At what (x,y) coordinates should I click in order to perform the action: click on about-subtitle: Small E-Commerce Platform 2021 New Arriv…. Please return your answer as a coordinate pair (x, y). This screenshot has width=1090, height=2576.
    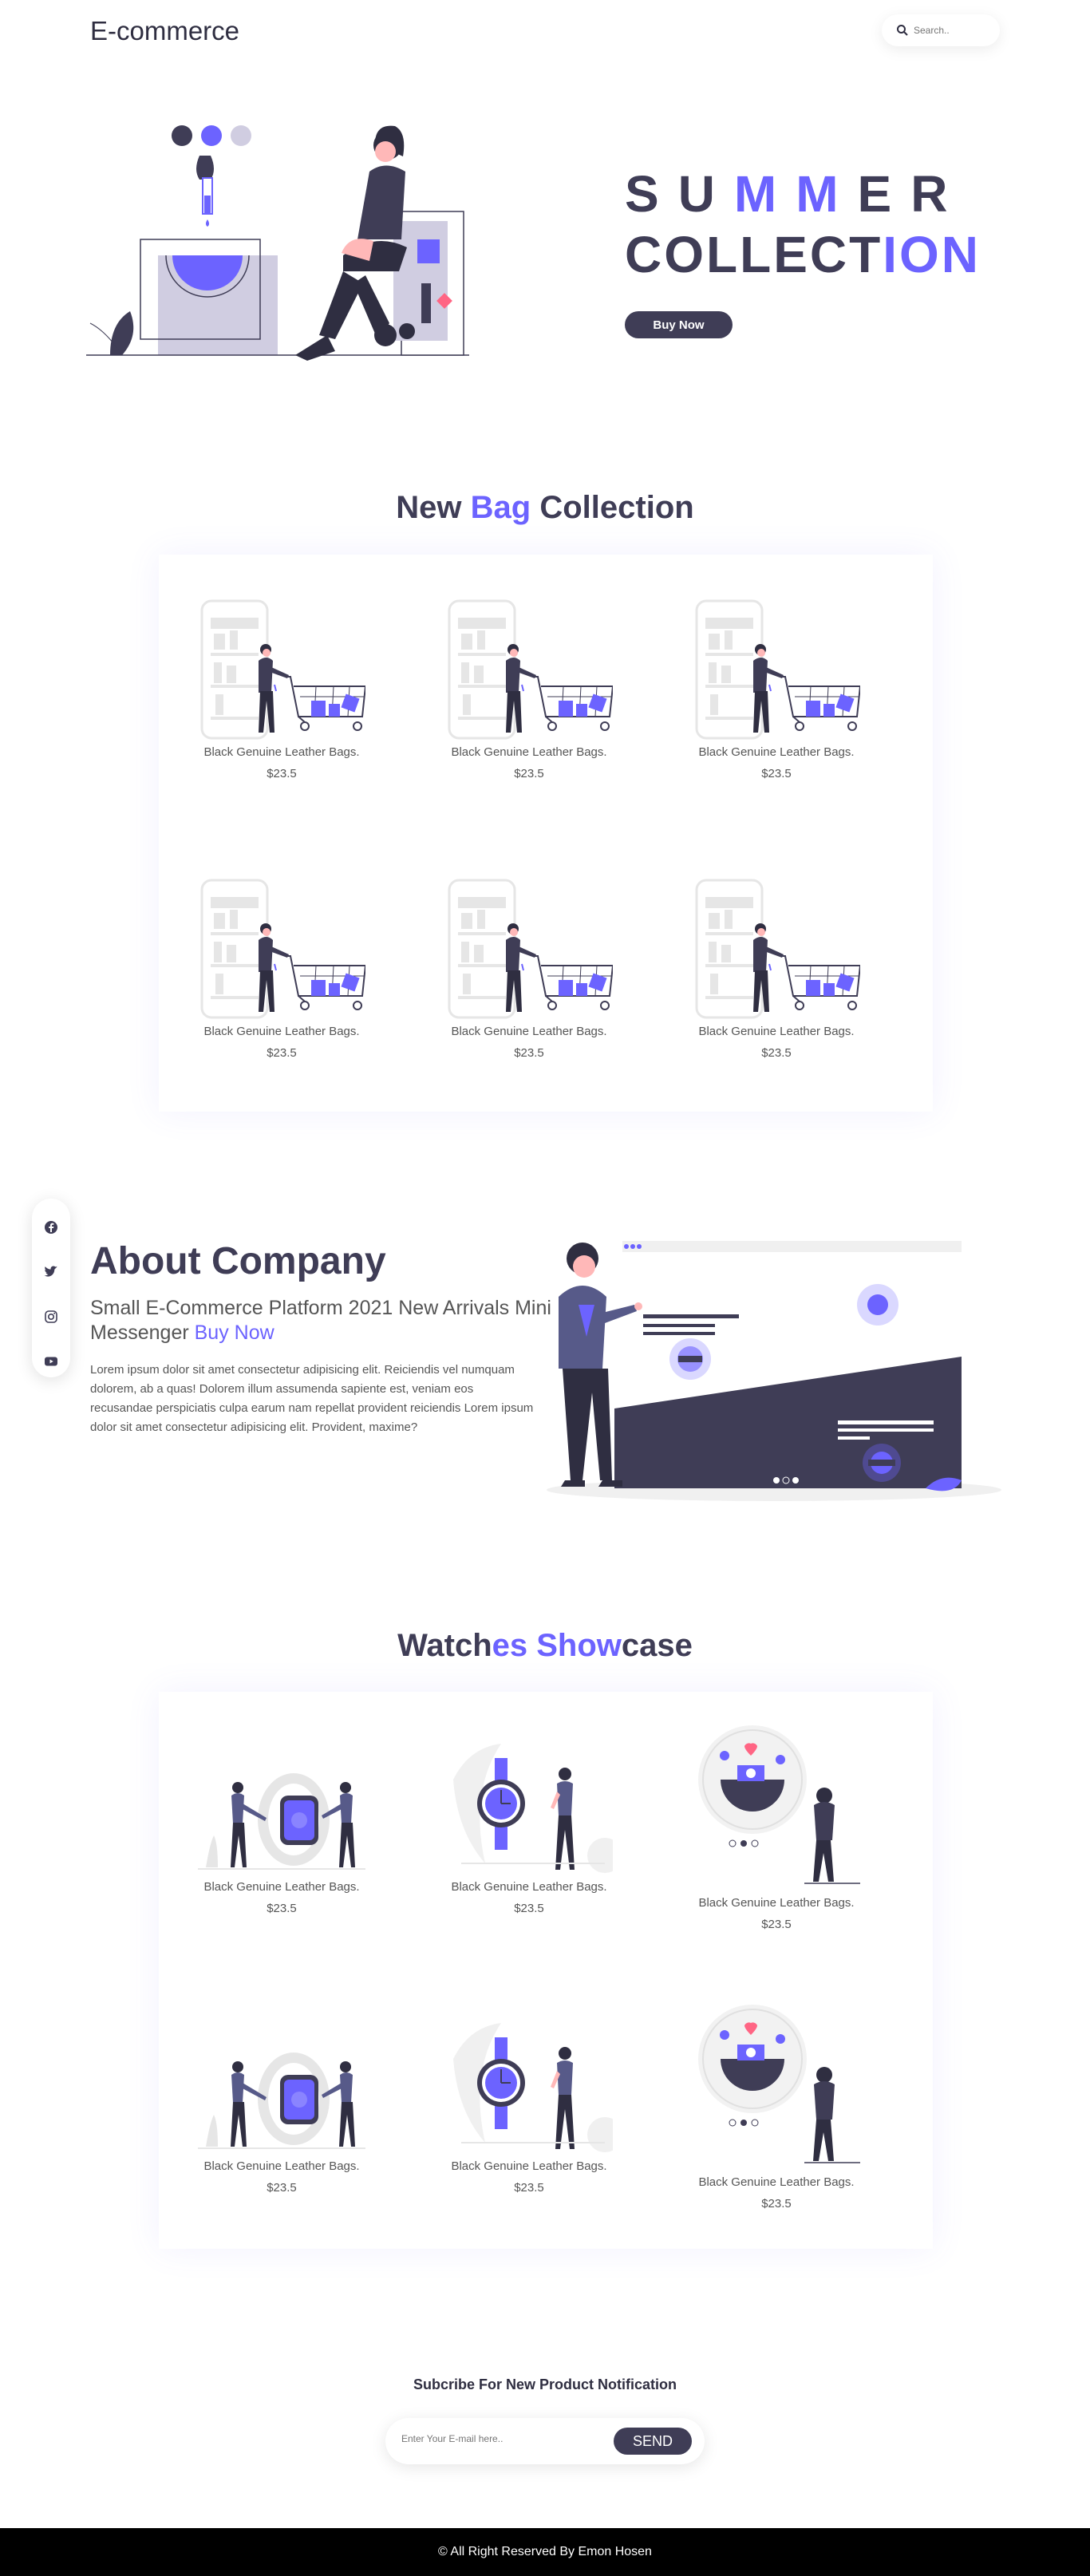
    Looking at the image, I should click on (321, 1320).